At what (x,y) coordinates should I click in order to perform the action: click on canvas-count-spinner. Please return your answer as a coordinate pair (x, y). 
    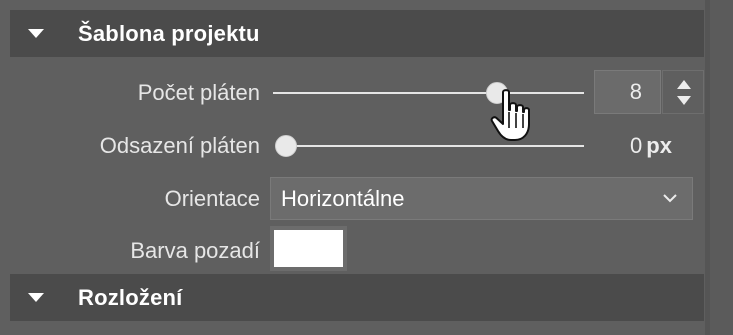
    Looking at the image, I should click on (683, 92).